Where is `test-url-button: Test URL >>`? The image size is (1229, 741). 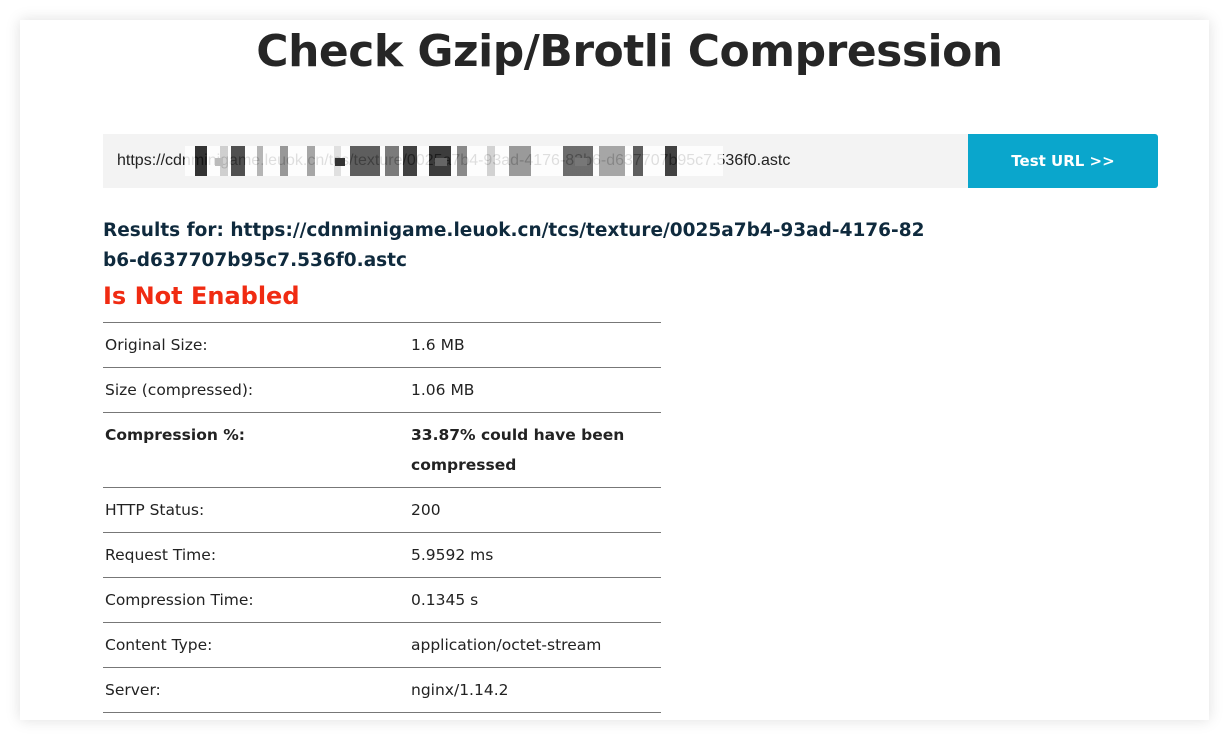 test-url-button: Test URL >> is located at coordinates (1063, 161).